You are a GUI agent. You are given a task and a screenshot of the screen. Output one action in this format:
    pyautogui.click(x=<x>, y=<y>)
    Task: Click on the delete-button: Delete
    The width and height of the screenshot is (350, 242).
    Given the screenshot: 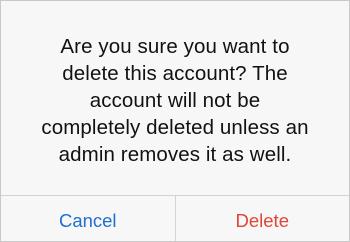 What is the action you would take?
    pyautogui.click(x=263, y=218)
    